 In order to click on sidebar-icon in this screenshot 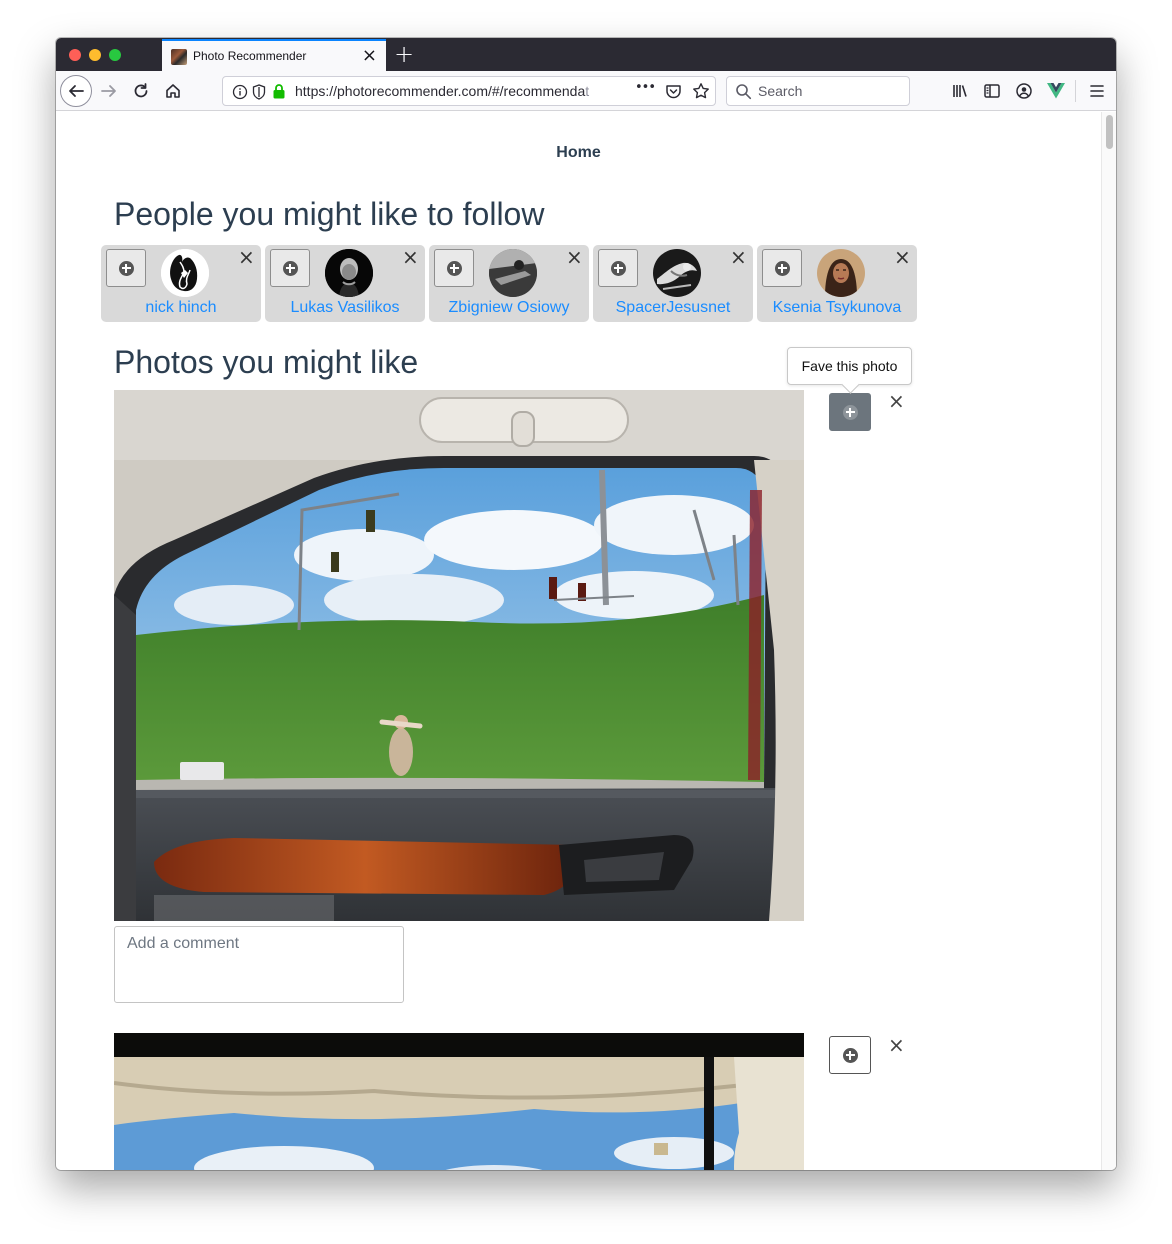, I will do `click(992, 91)`.